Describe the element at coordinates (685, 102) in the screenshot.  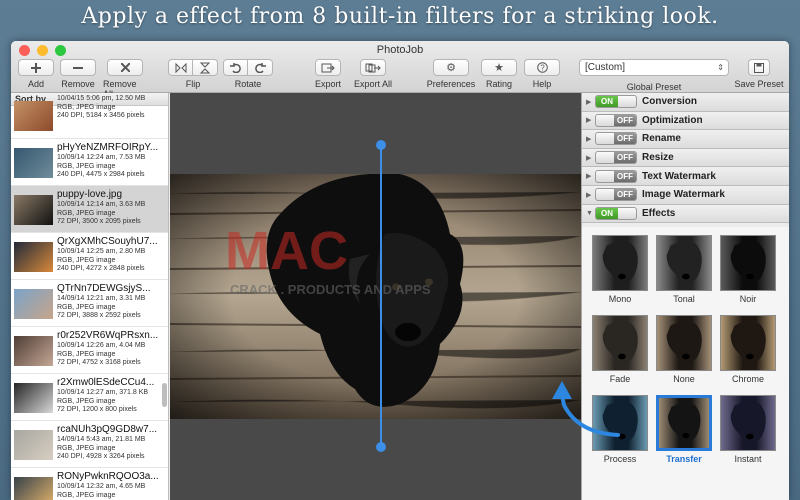
I see `section-conversion: ▶ ON Conversion` at that location.